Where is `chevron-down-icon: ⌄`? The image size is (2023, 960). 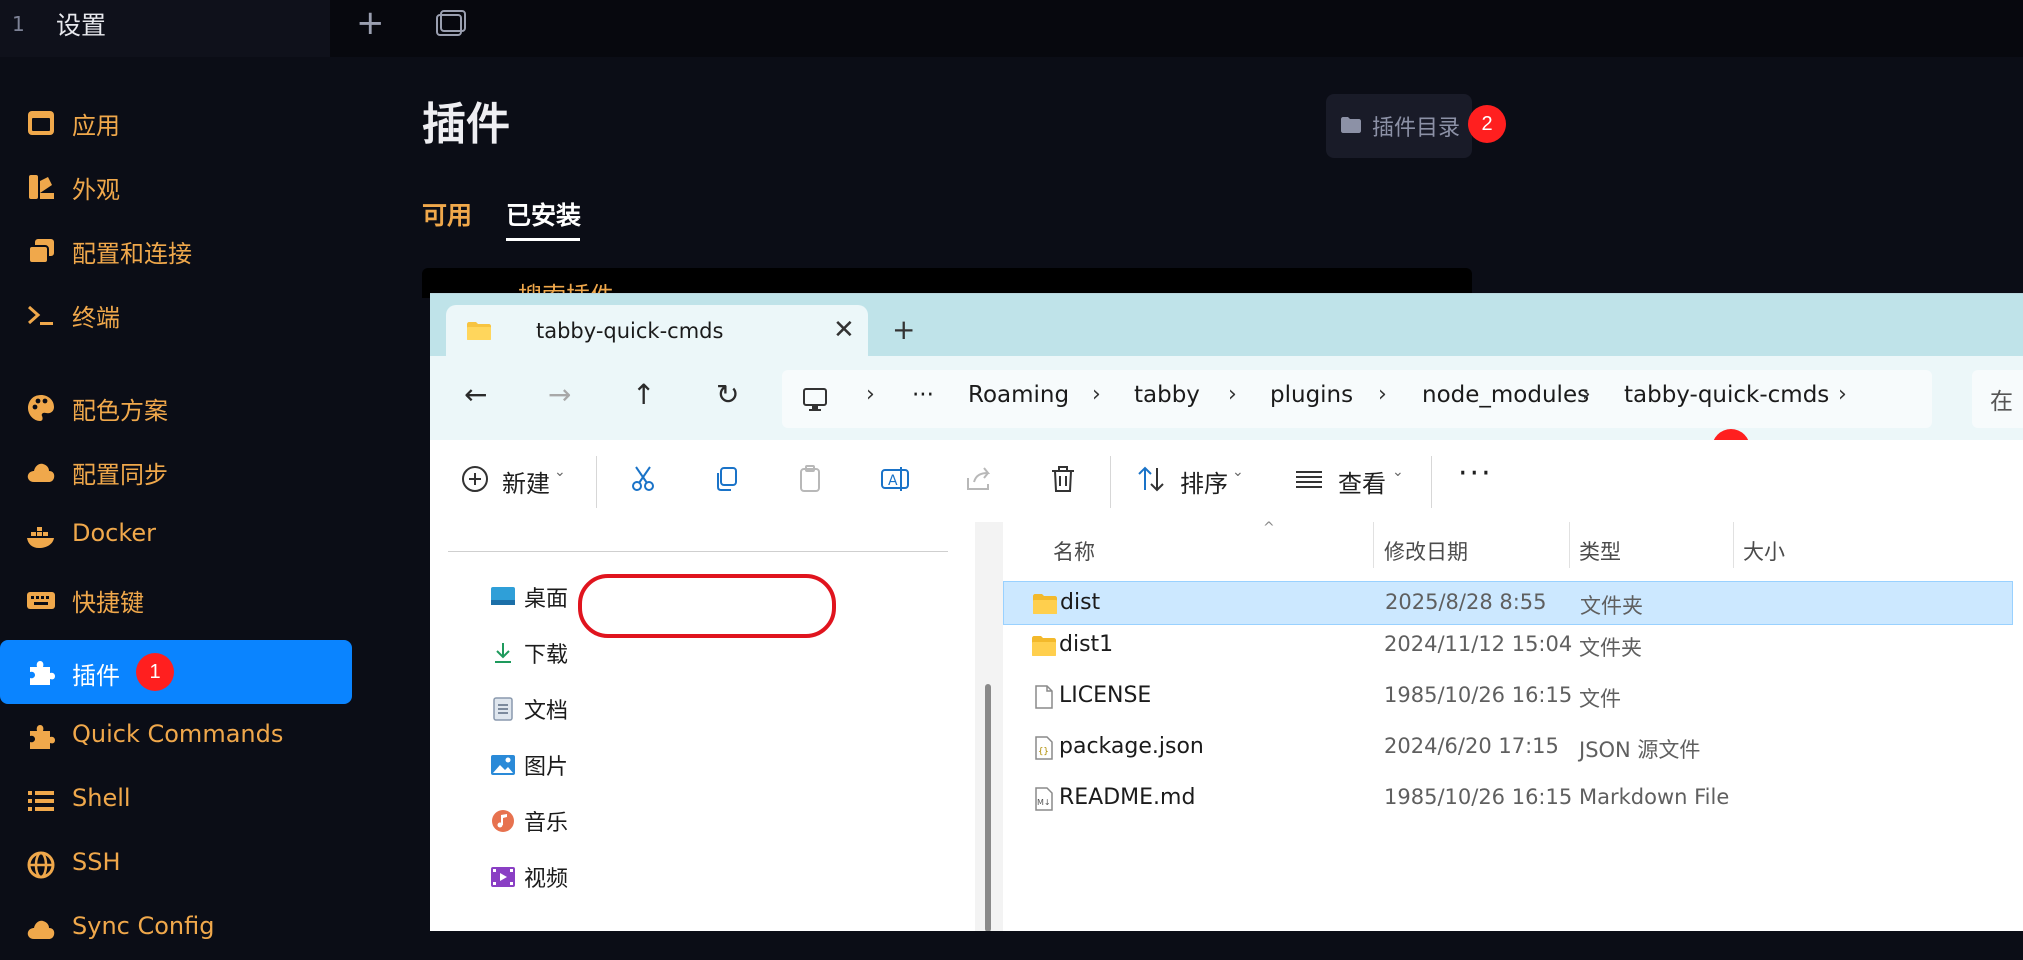
chevron-down-icon: ⌄ is located at coordinates (560, 472).